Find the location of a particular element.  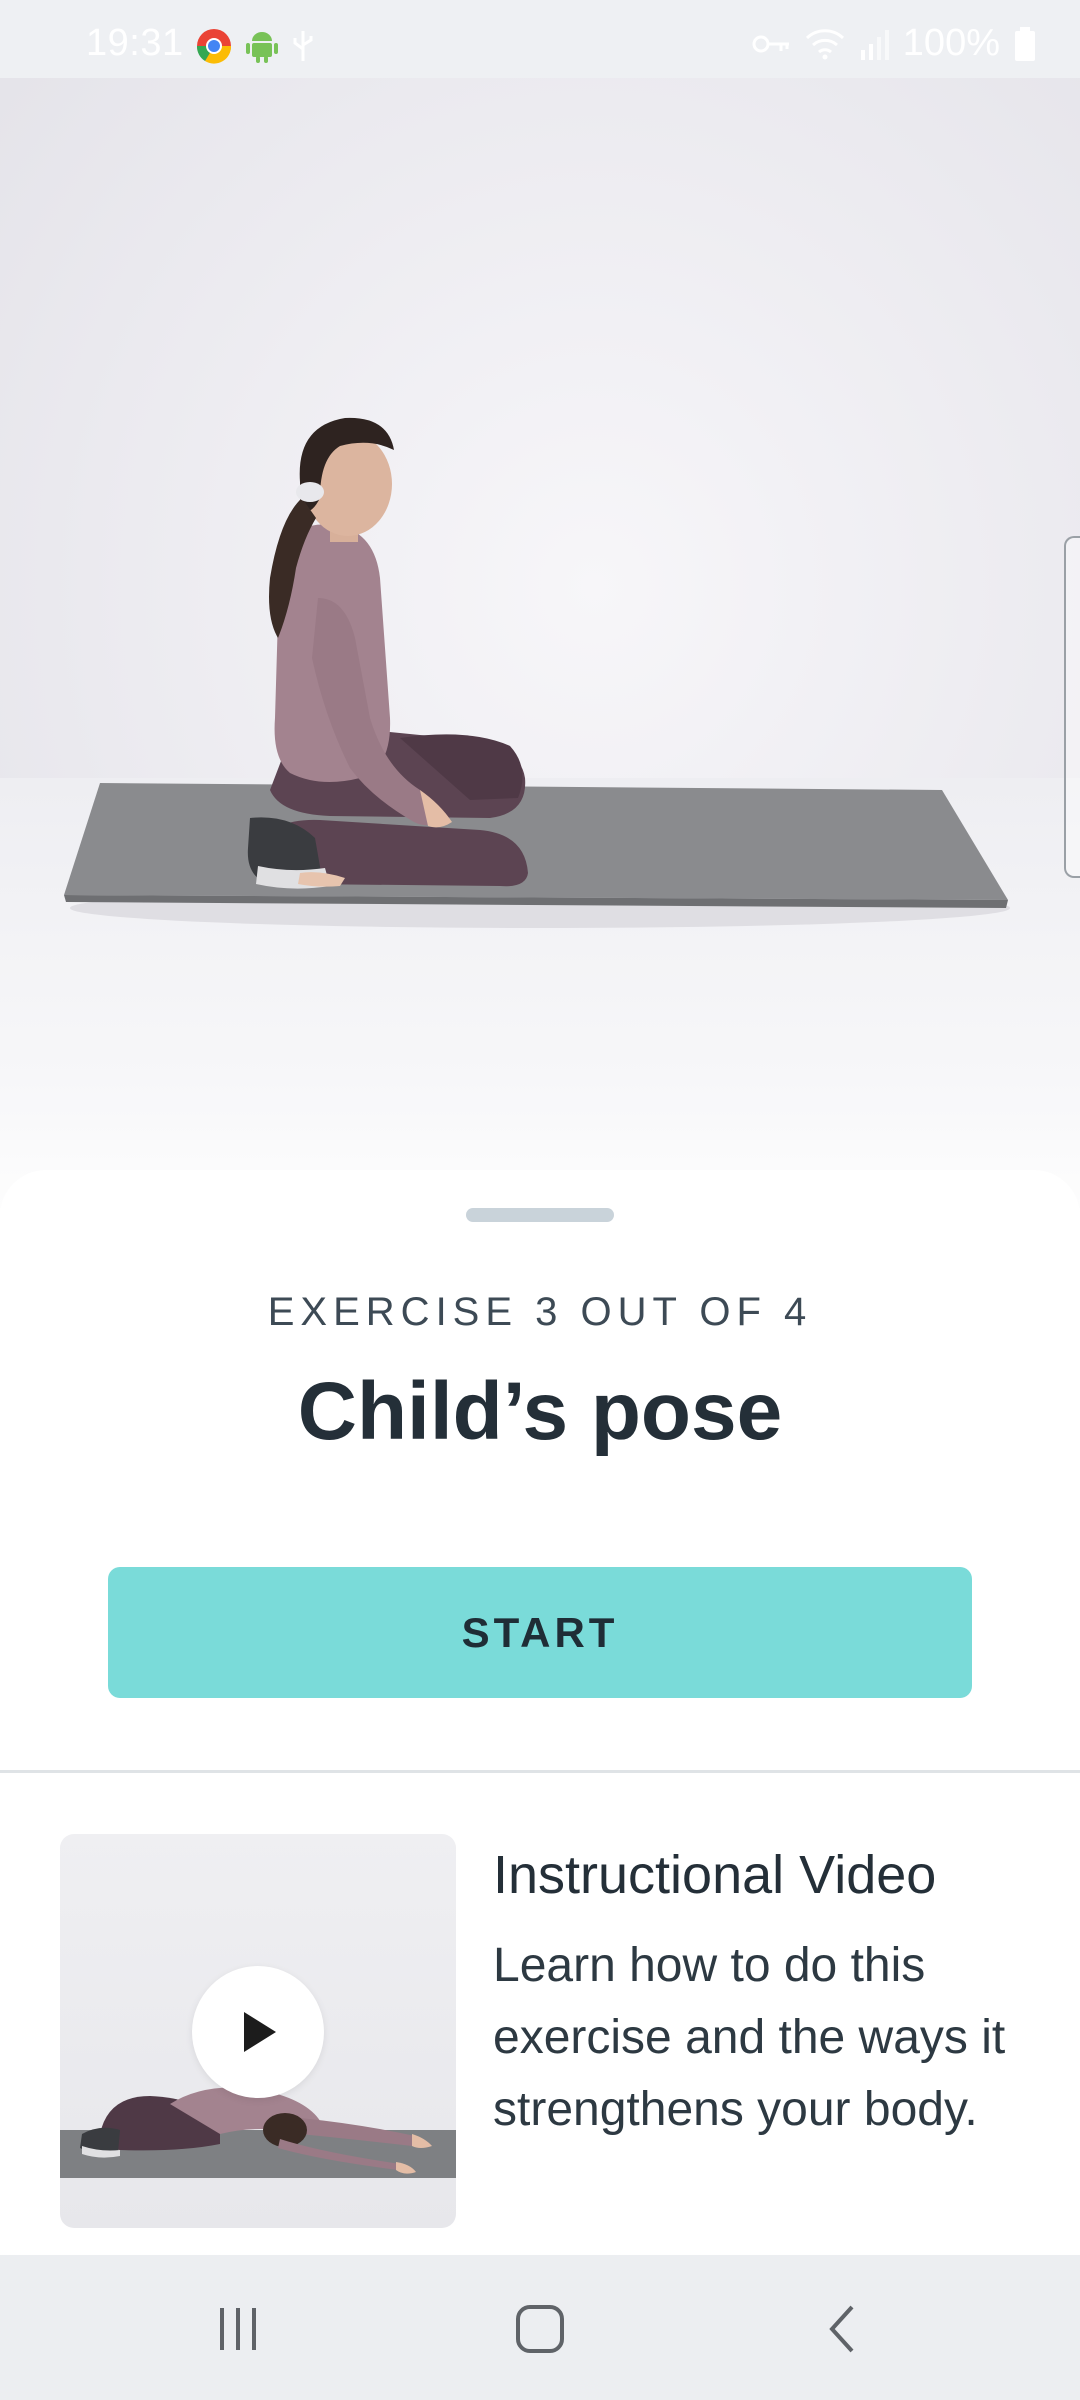

home-button is located at coordinates (540, 2329).